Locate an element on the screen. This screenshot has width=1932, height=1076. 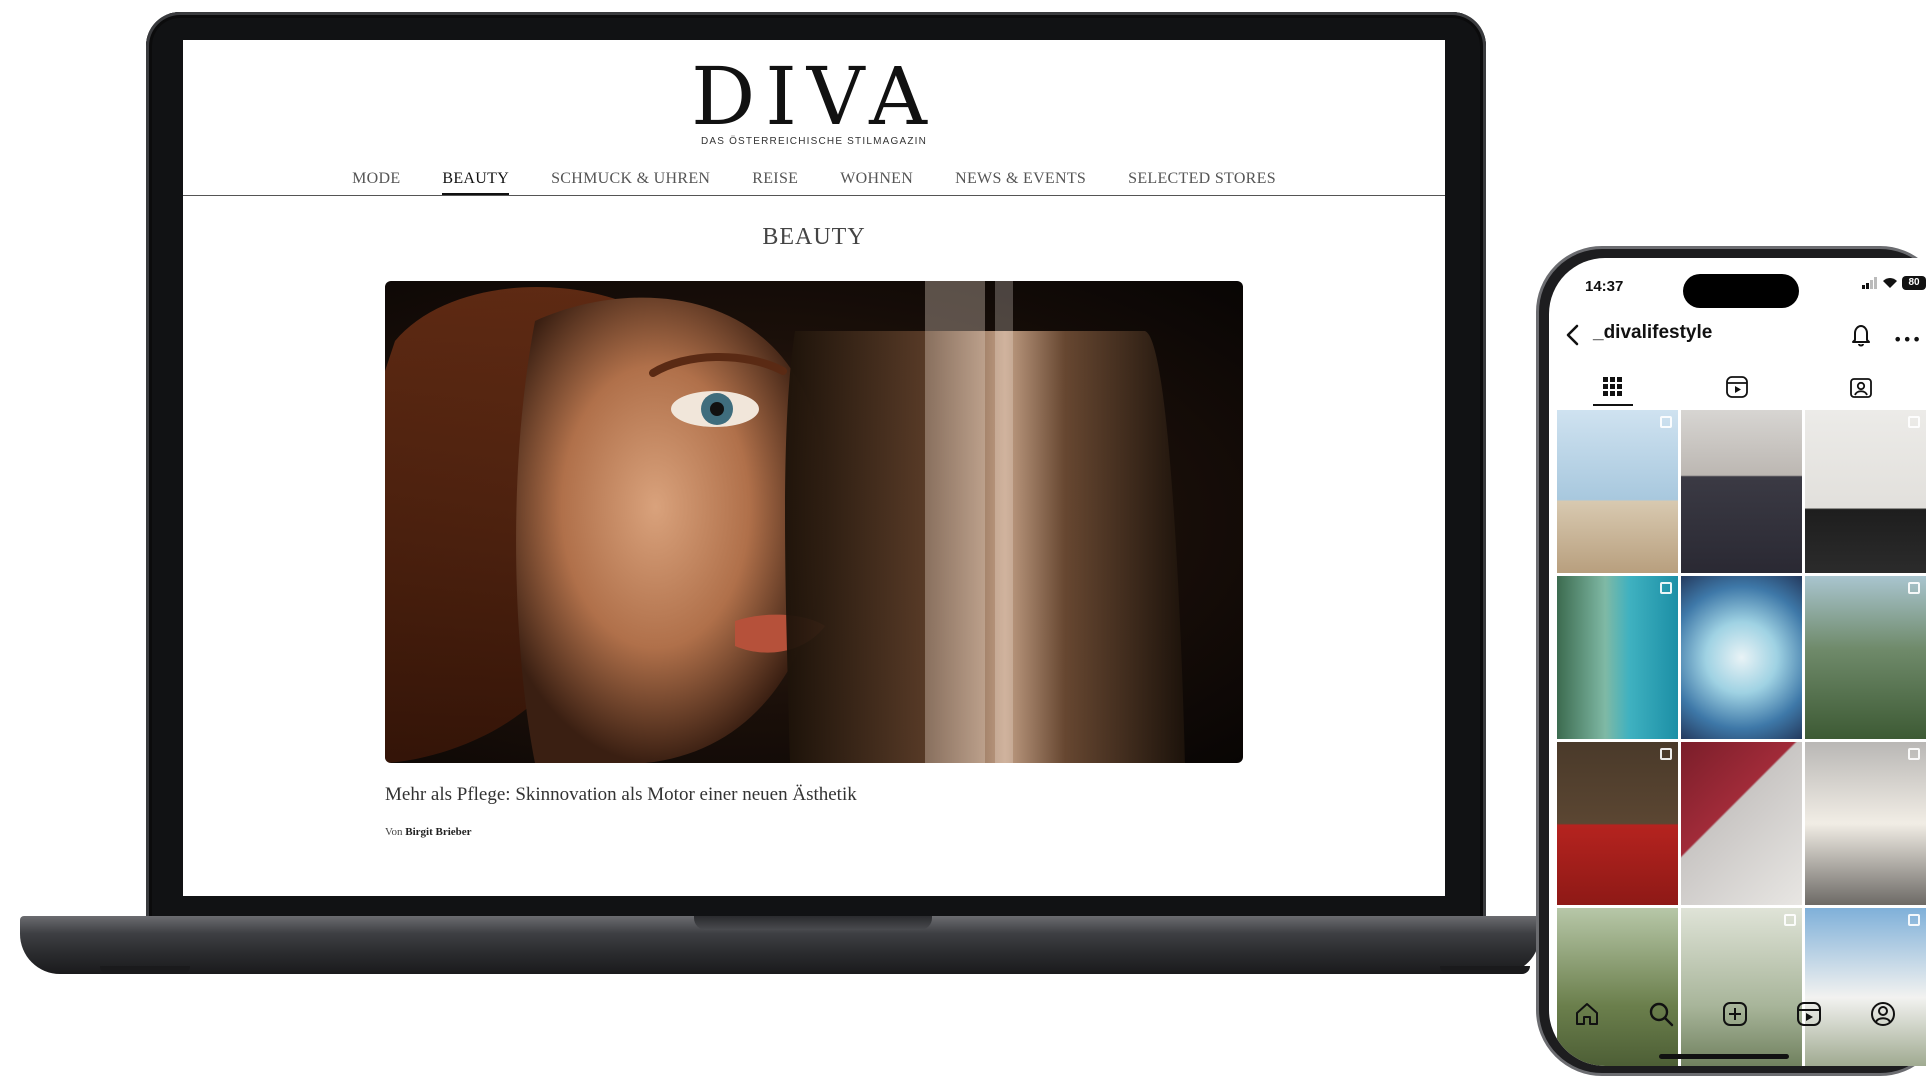
reels-nav-icon is located at coordinates (1809, 1014).